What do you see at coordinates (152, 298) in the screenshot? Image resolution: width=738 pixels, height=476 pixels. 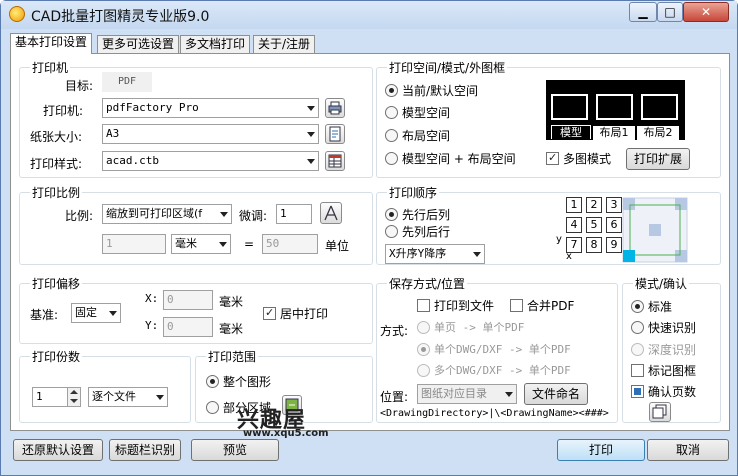 I see `x-label: X:` at bounding box center [152, 298].